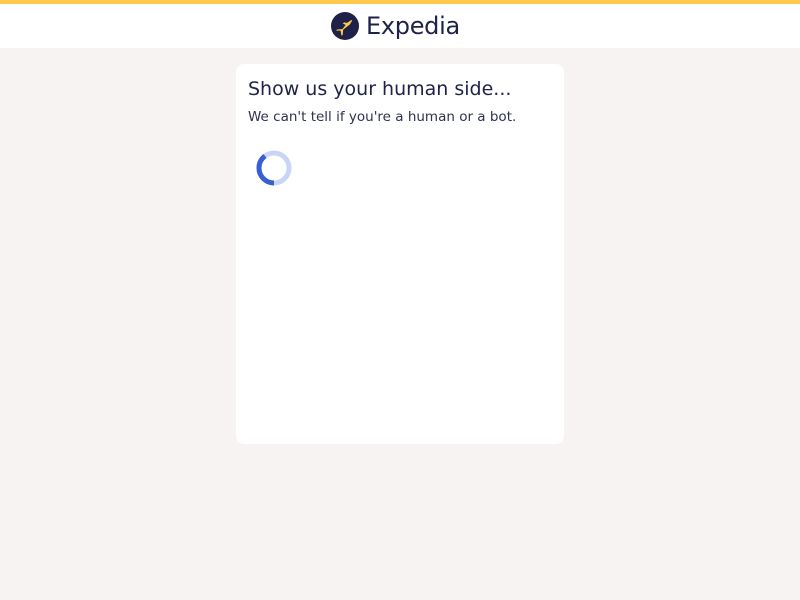  I want to click on site-header: Expedia, so click(400, 26).